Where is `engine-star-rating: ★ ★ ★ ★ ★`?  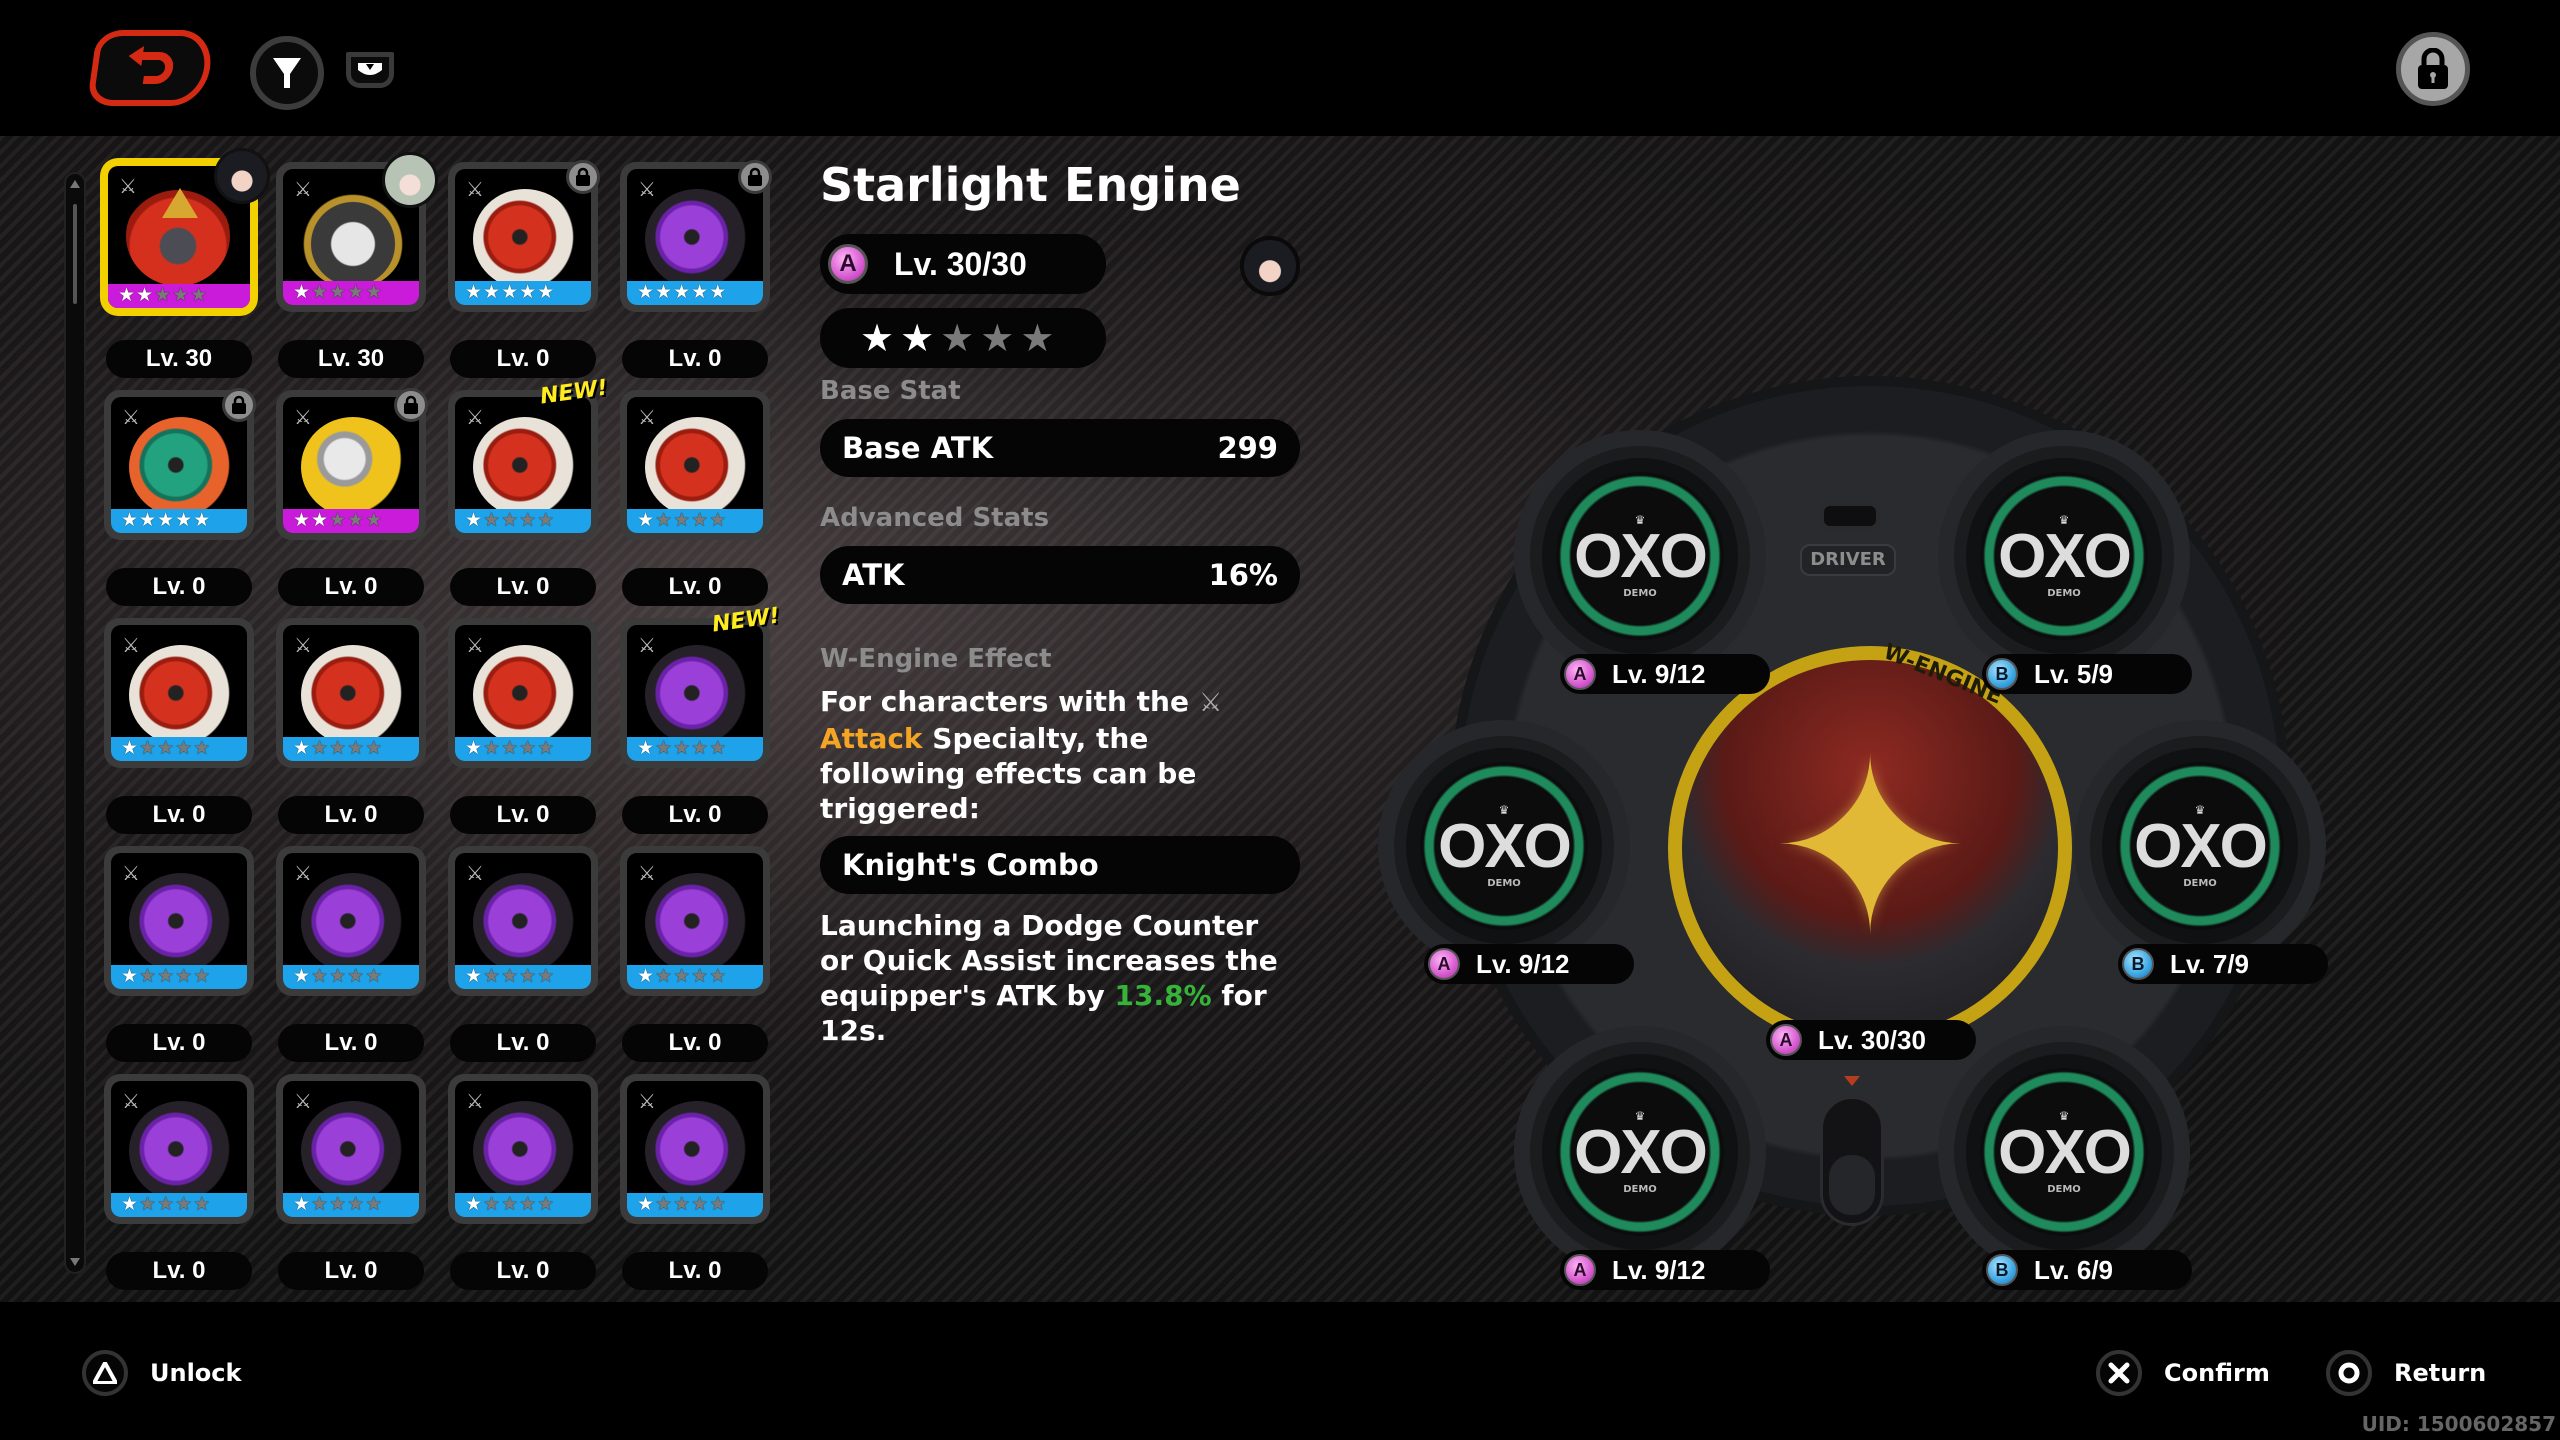 engine-star-rating: ★ ★ ★ ★ ★ is located at coordinates (963, 338).